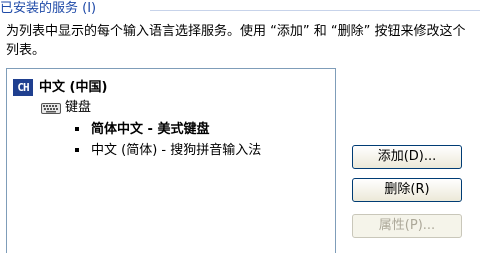 The width and height of the screenshot is (480, 253). I want to click on service-item-sogou-pinyin: 中文 (简体) - 搜狗拼音输入法, so click(168, 151).